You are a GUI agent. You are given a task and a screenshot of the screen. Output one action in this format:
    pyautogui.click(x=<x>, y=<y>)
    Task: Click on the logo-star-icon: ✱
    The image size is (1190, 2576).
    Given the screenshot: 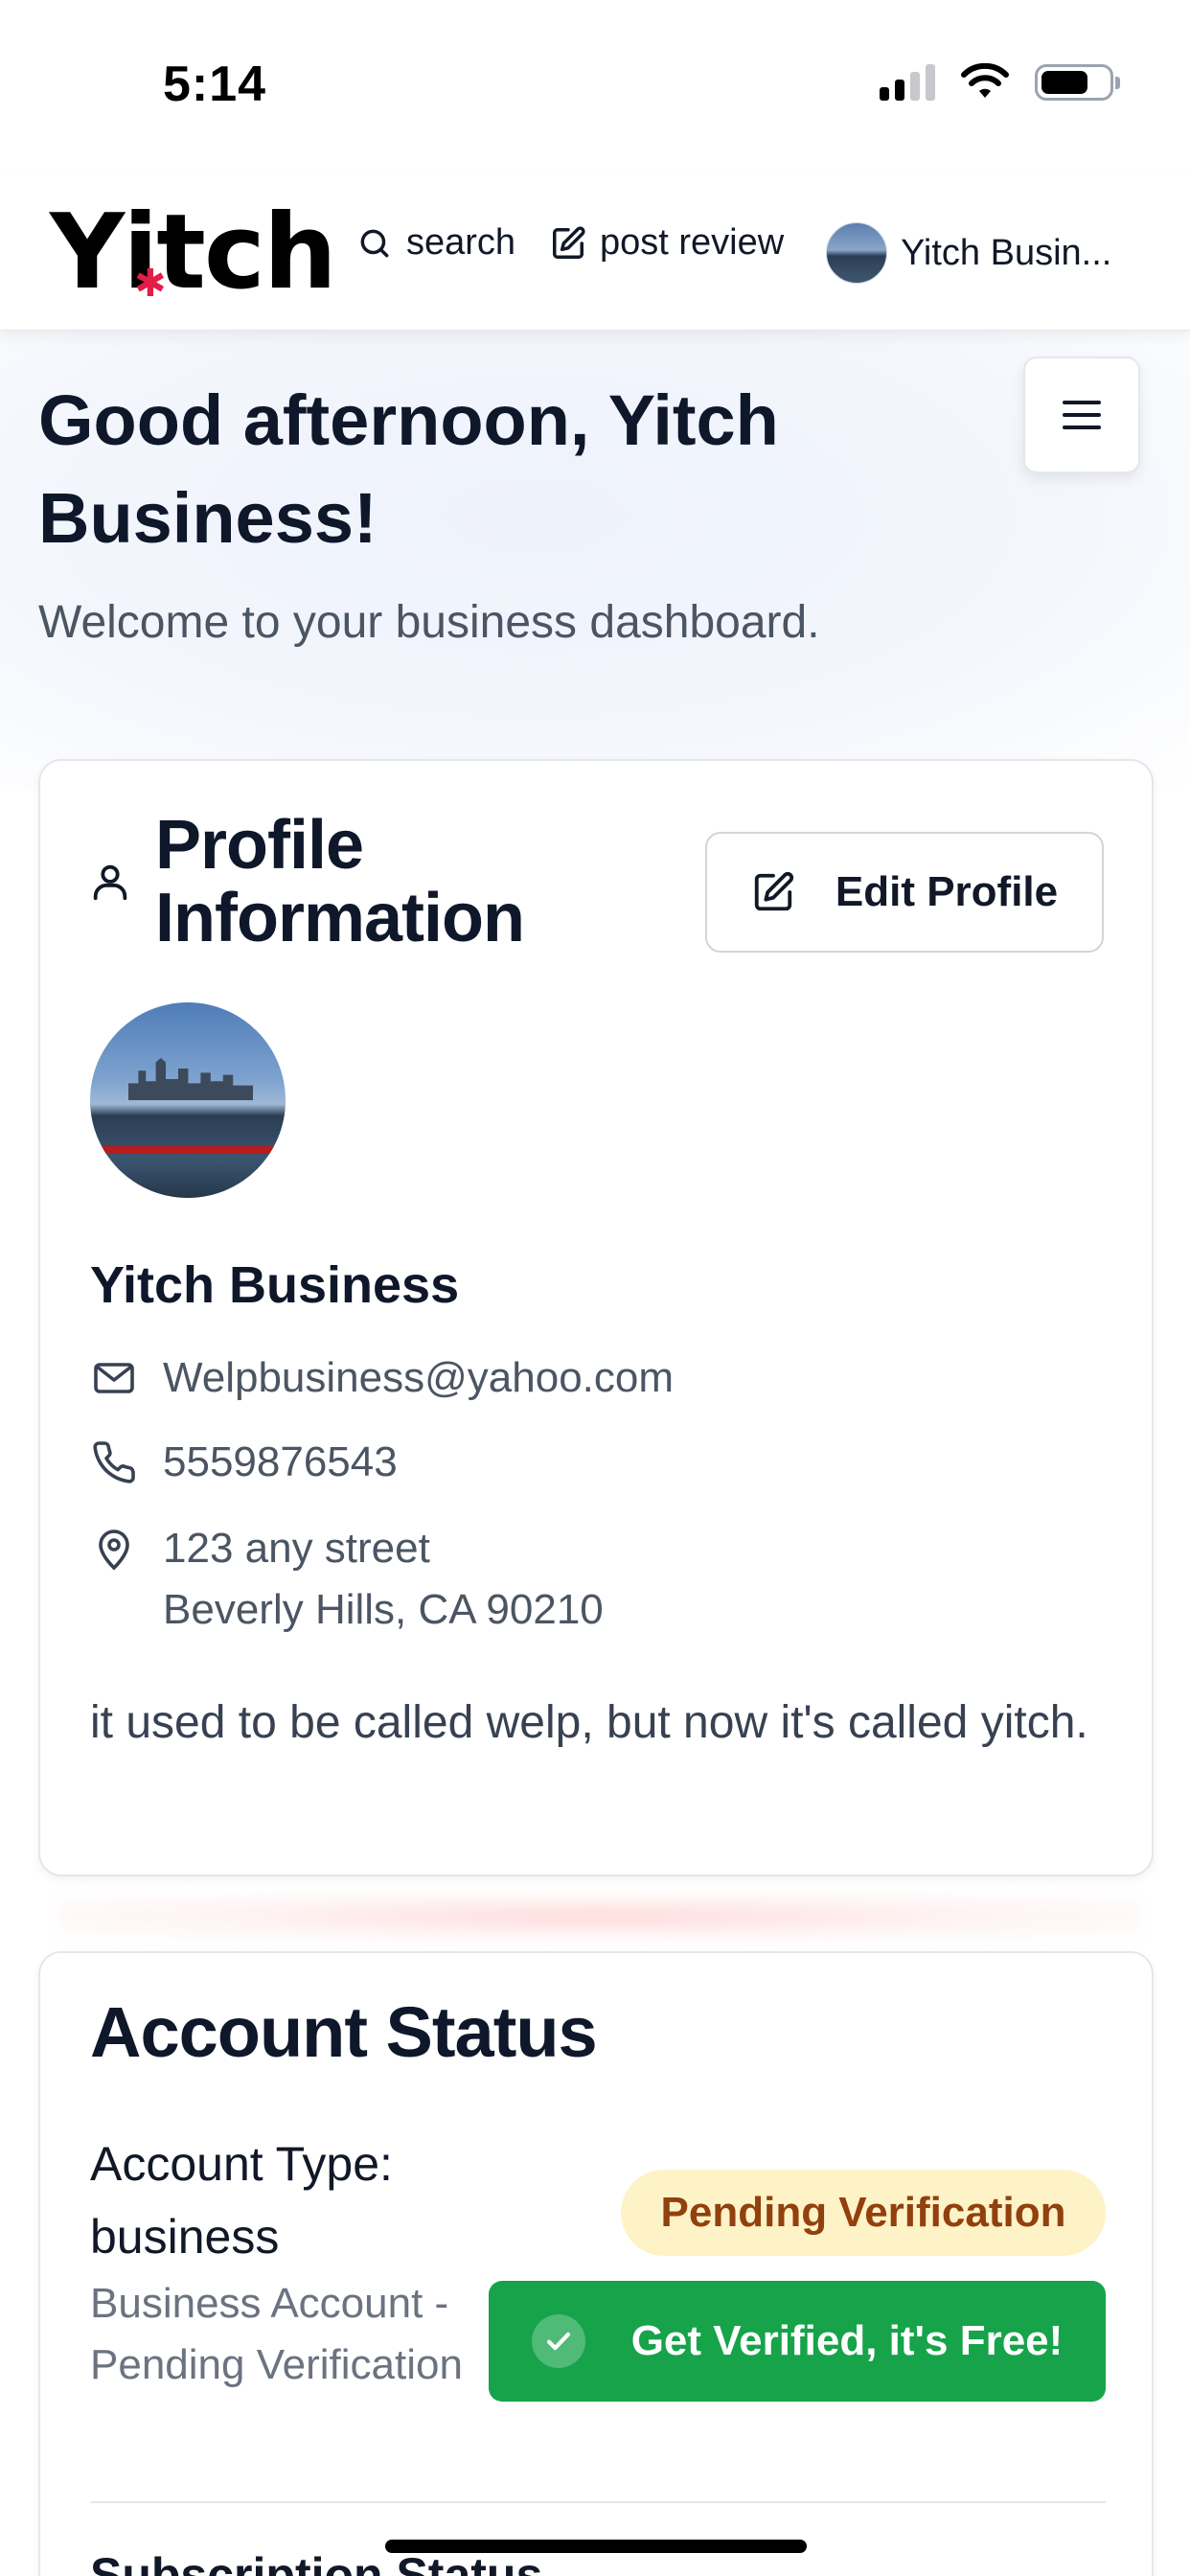 What is the action you would take?
    pyautogui.click(x=150, y=284)
    